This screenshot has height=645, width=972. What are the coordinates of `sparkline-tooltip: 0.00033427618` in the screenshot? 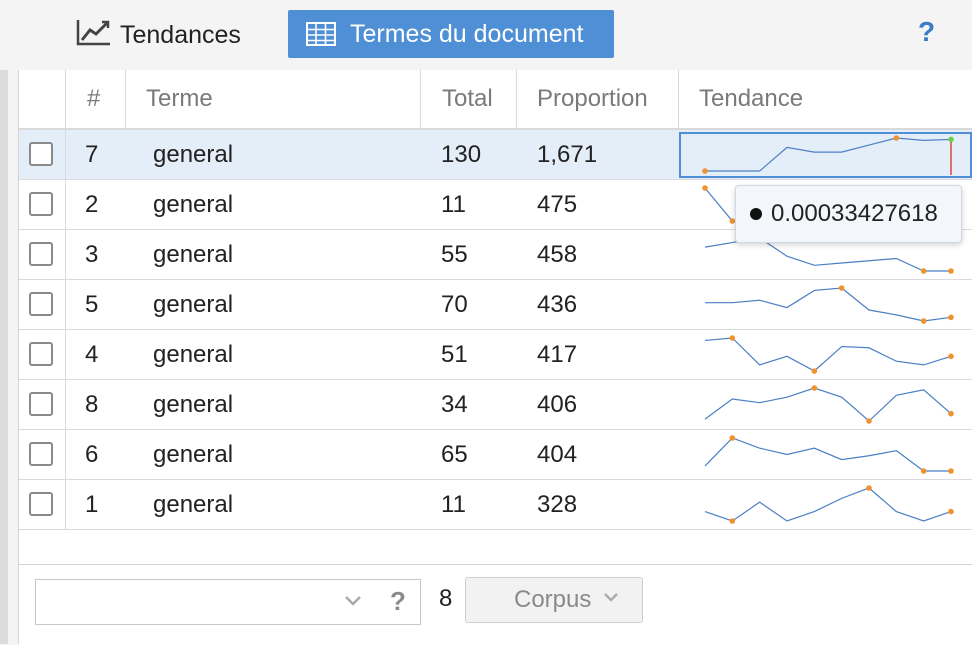 It's located at (848, 214).